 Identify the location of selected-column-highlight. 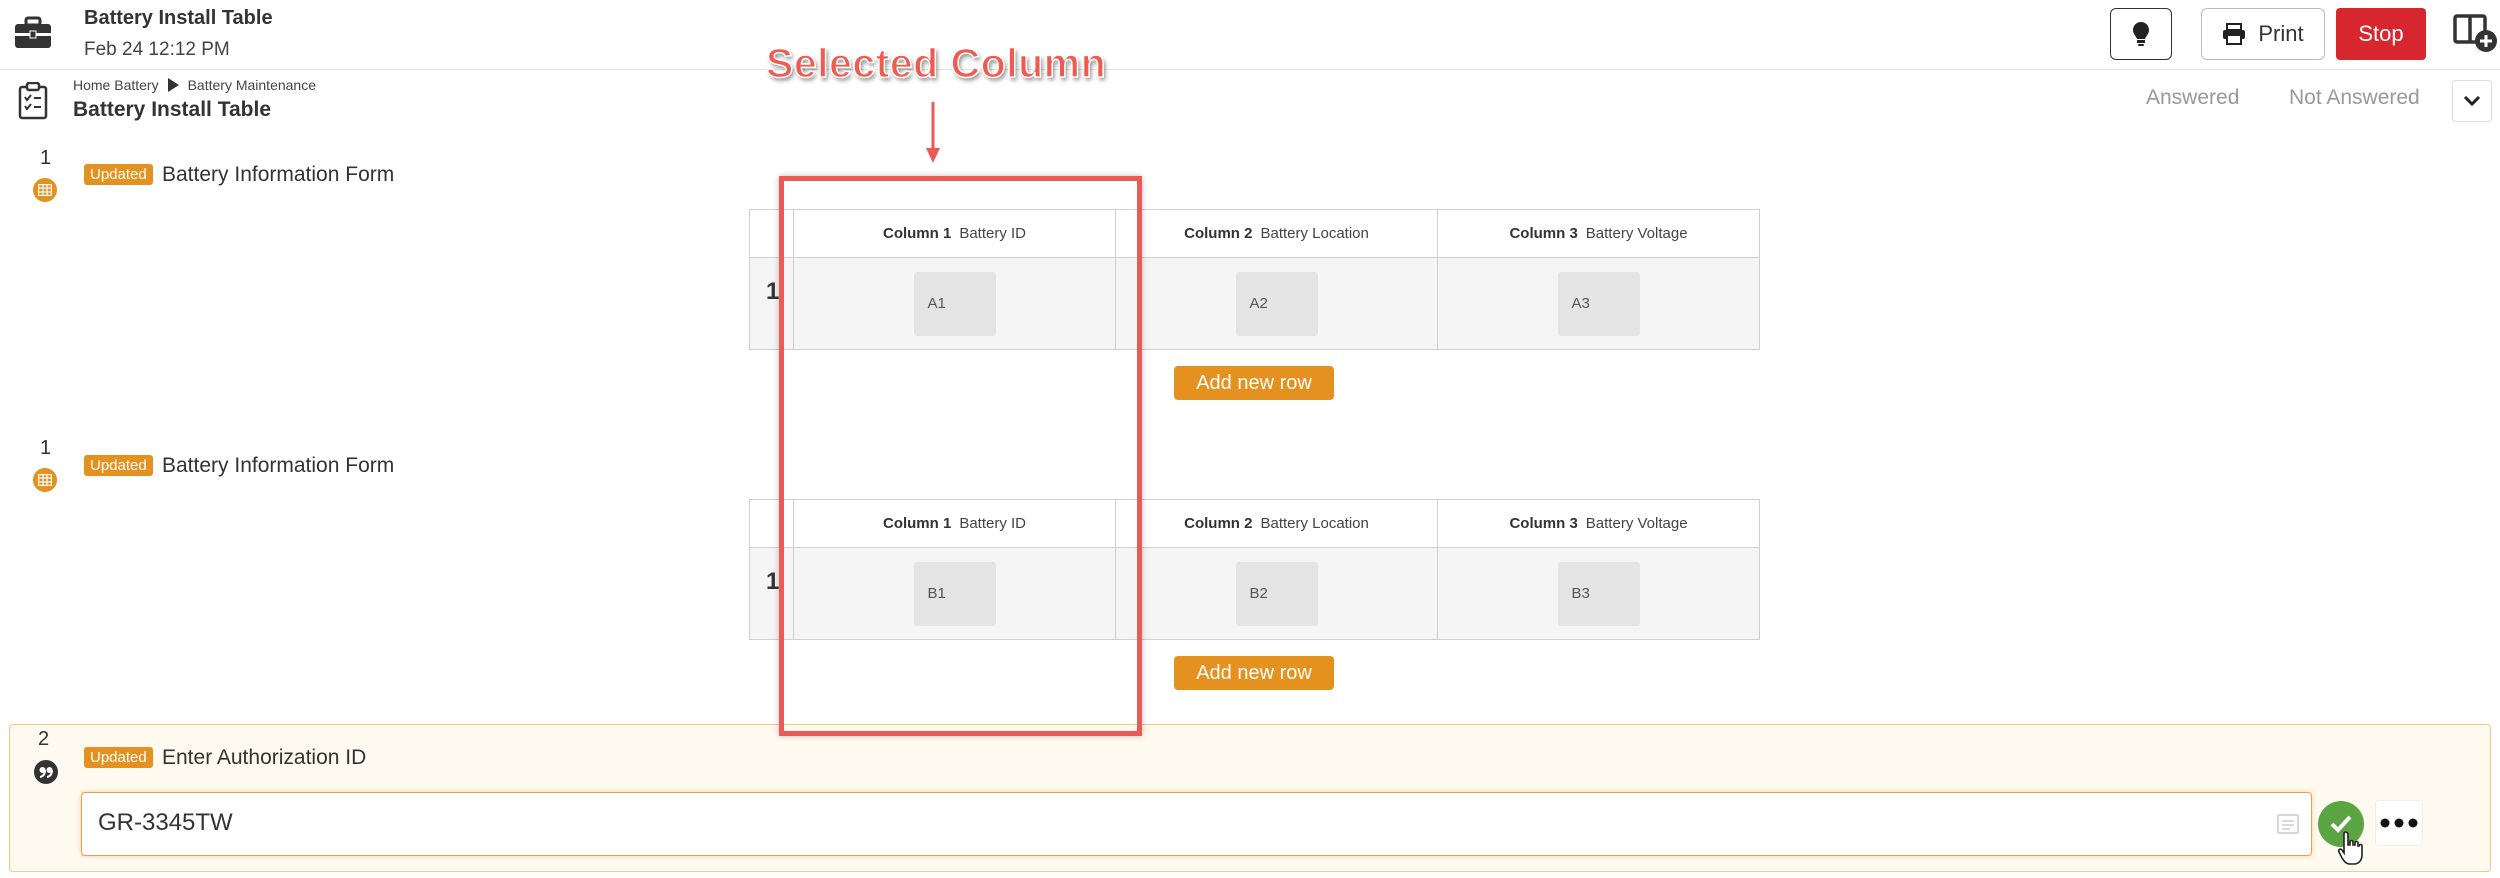
(960, 456).